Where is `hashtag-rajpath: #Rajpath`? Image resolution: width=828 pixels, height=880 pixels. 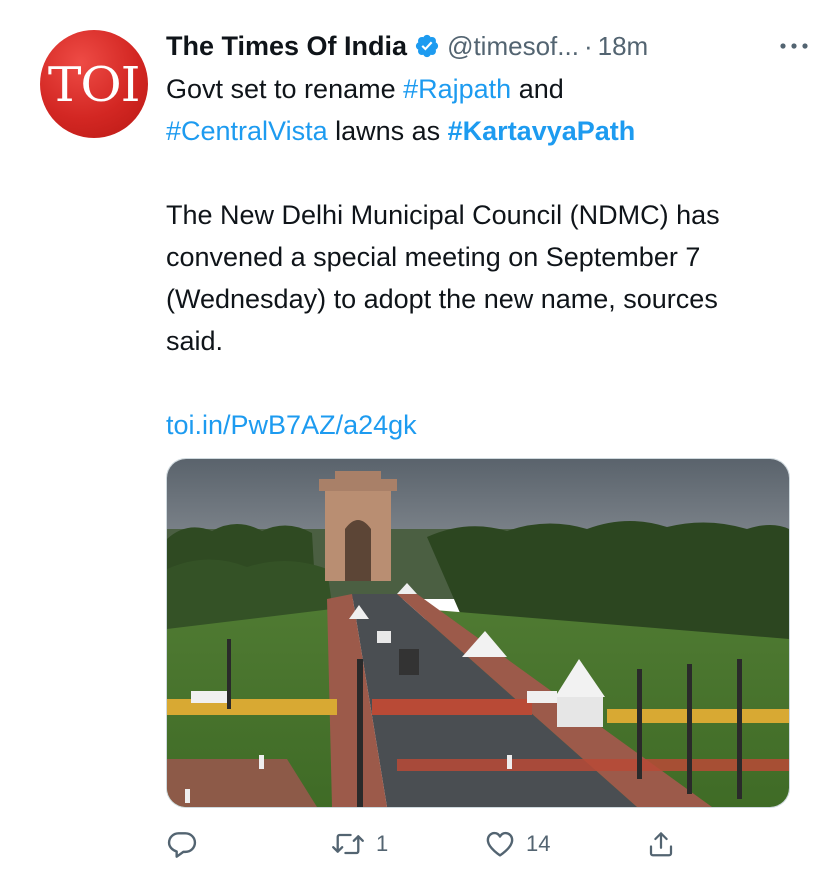
hashtag-rajpath: #Rajpath is located at coordinates (457, 89).